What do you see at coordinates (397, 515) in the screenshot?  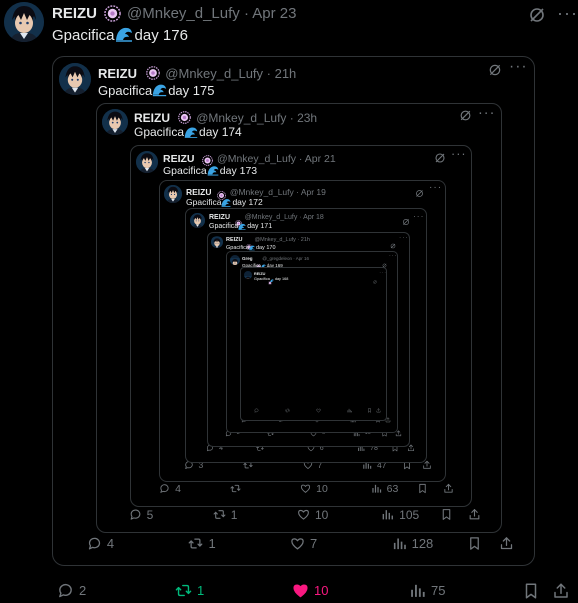 I see `views-button: 105` at bounding box center [397, 515].